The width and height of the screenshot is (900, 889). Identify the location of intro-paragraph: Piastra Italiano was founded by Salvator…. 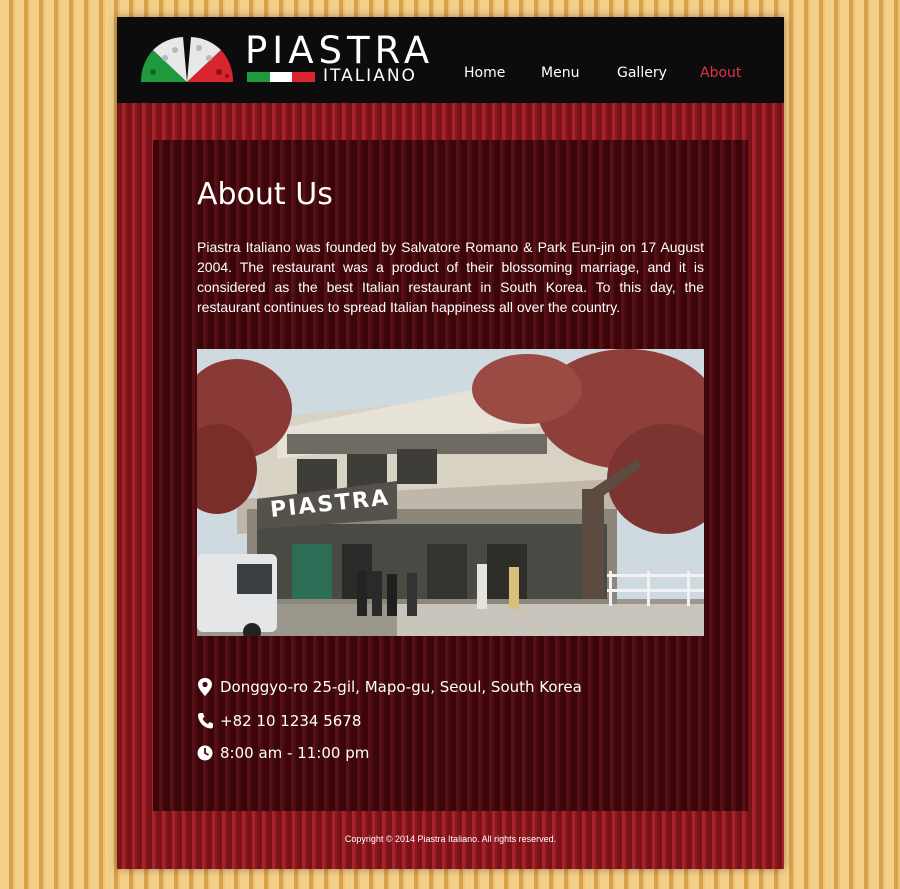
(450, 277).